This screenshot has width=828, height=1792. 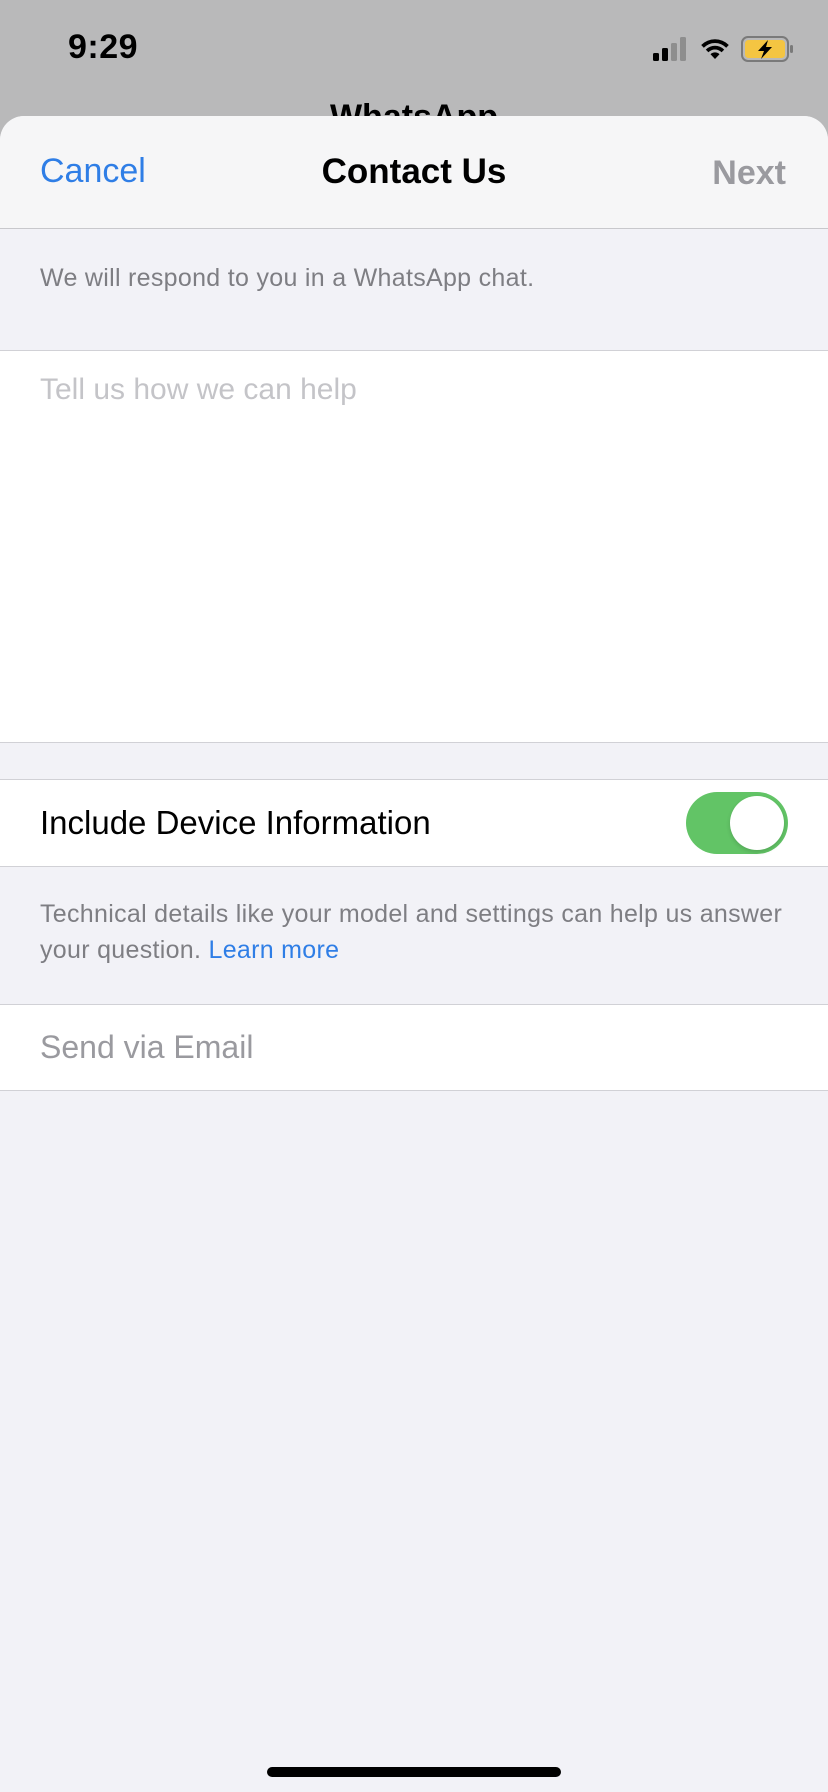 I want to click on cellular-signal-icon, so click(x=671, y=51).